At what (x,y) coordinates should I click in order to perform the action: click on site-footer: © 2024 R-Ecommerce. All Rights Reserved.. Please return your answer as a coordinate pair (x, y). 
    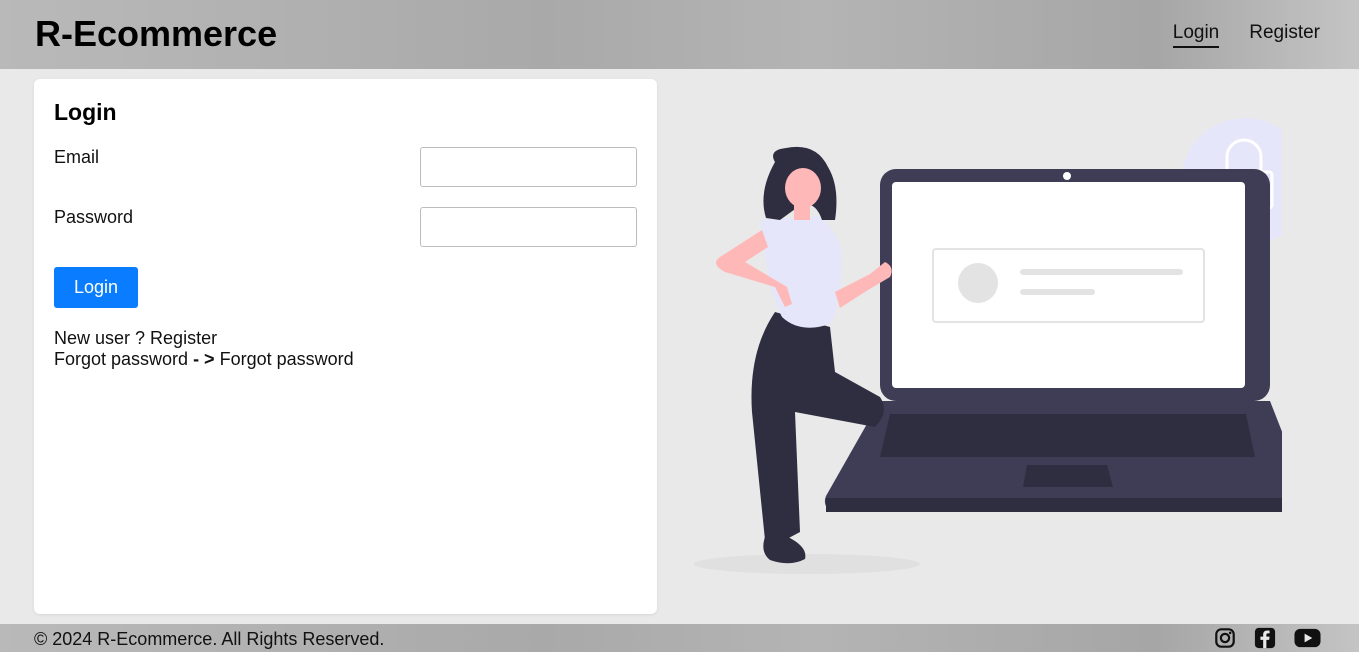
    Looking at the image, I should click on (679, 638).